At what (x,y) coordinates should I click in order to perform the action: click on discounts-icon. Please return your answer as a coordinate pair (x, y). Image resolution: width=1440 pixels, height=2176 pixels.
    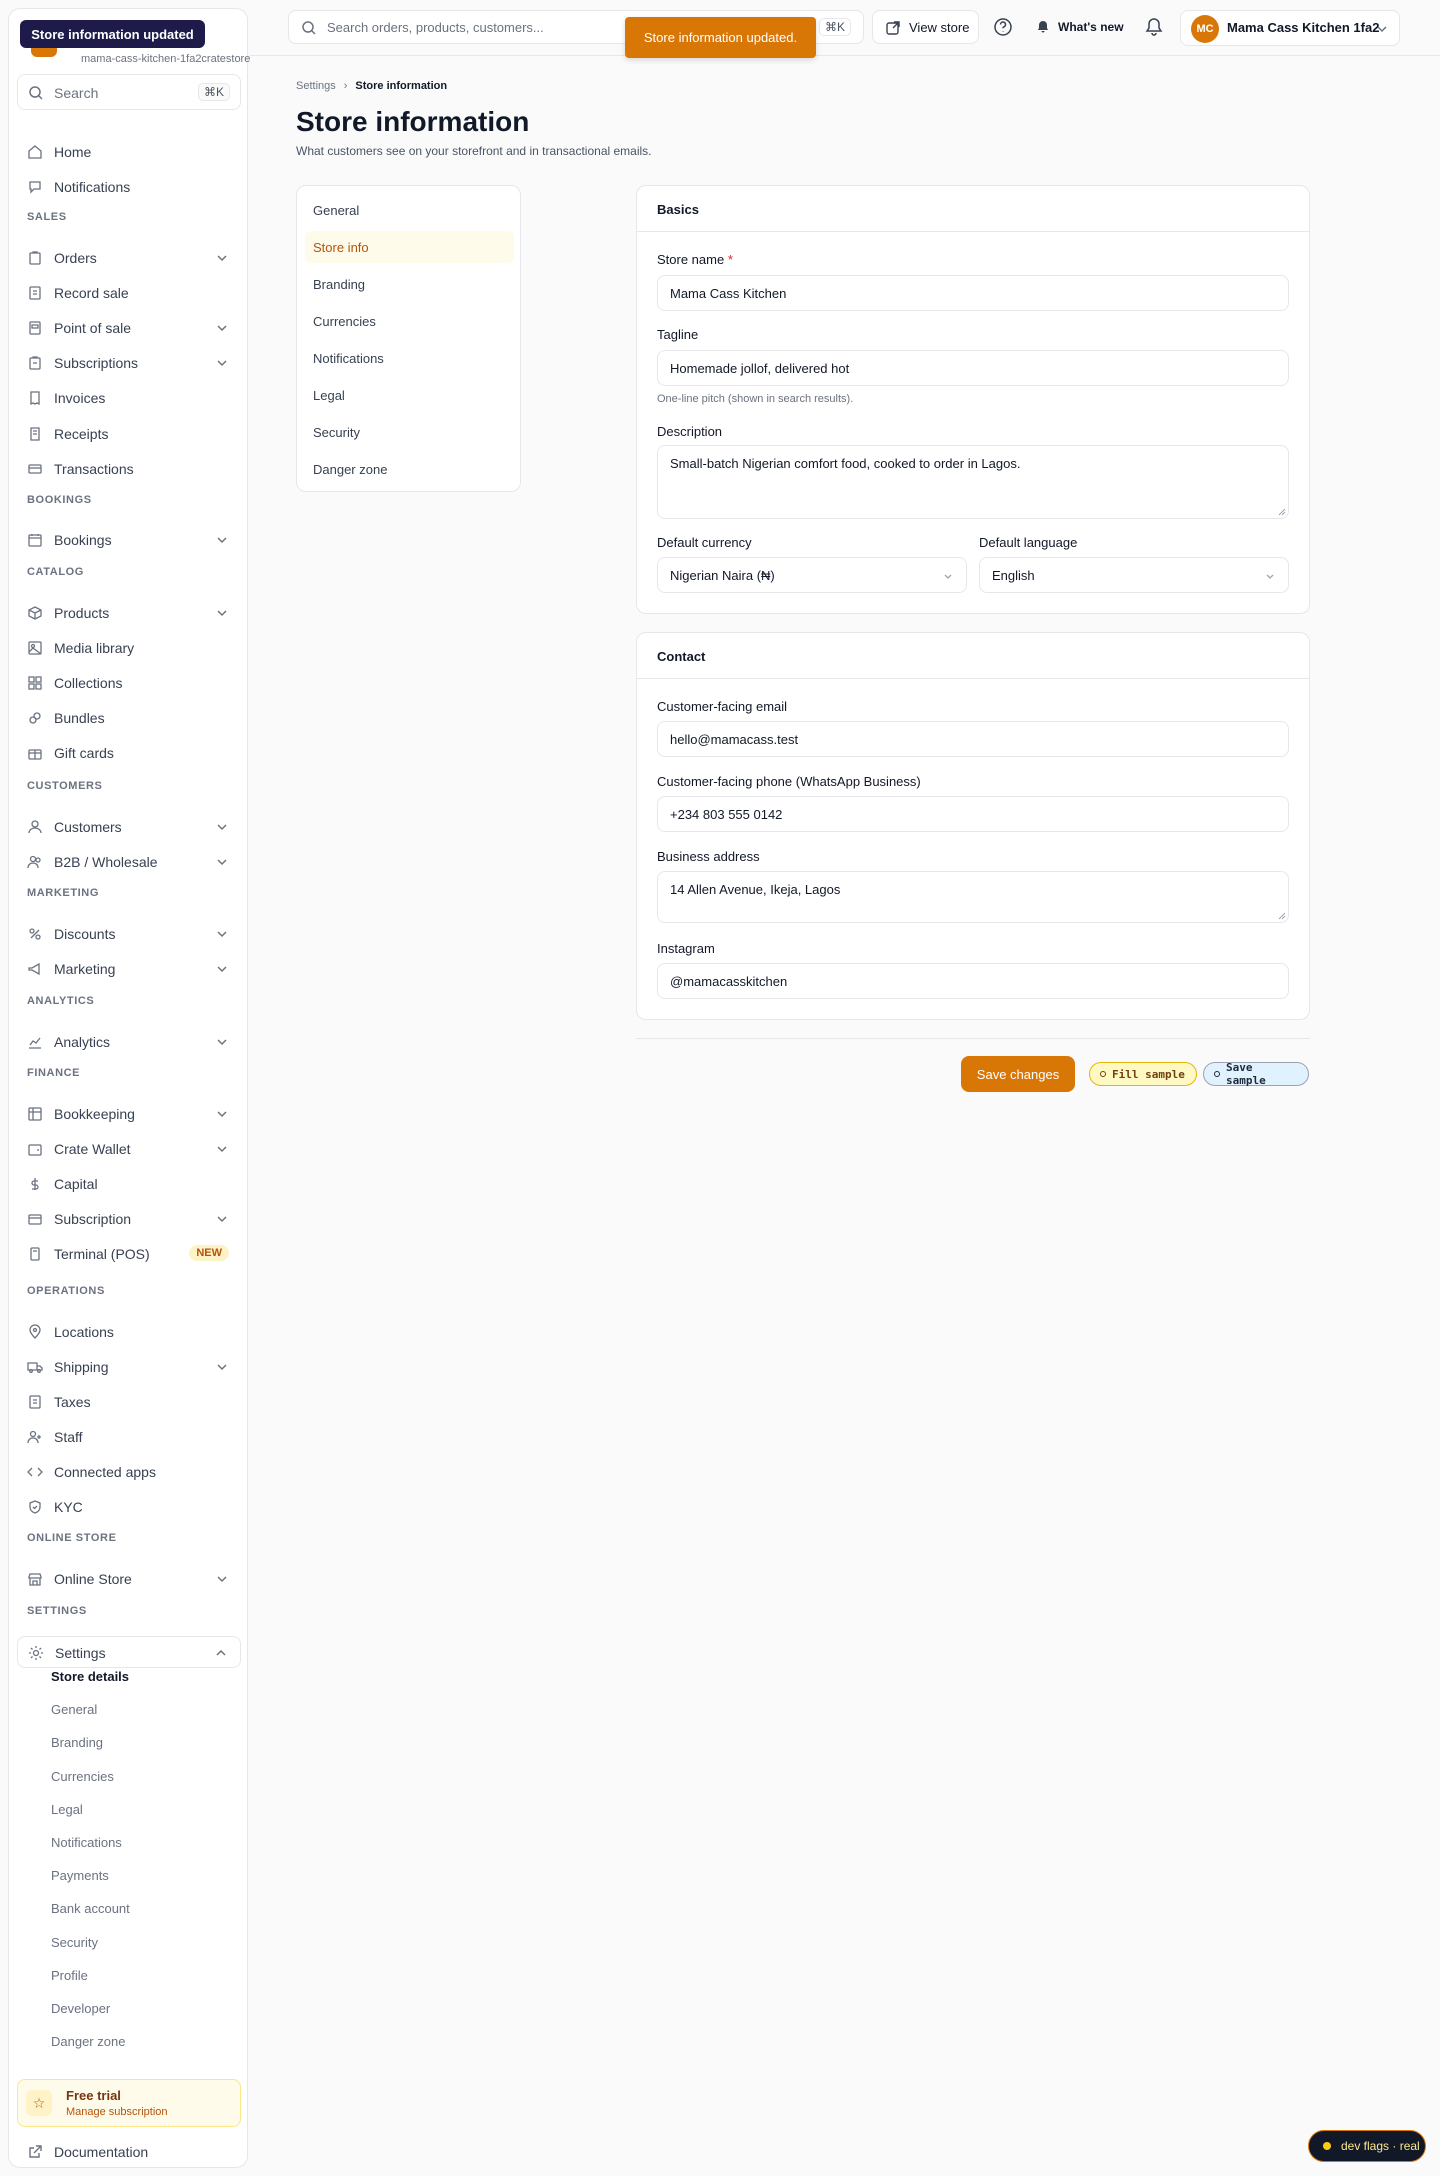
    Looking at the image, I should click on (35, 934).